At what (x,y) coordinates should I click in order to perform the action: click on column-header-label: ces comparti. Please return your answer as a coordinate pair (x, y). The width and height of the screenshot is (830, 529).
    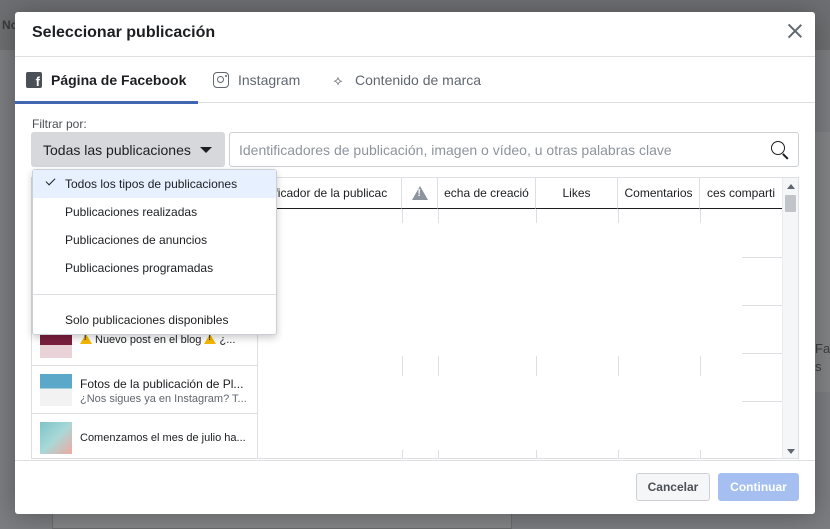
    Looking at the image, I should click on (741, 193).